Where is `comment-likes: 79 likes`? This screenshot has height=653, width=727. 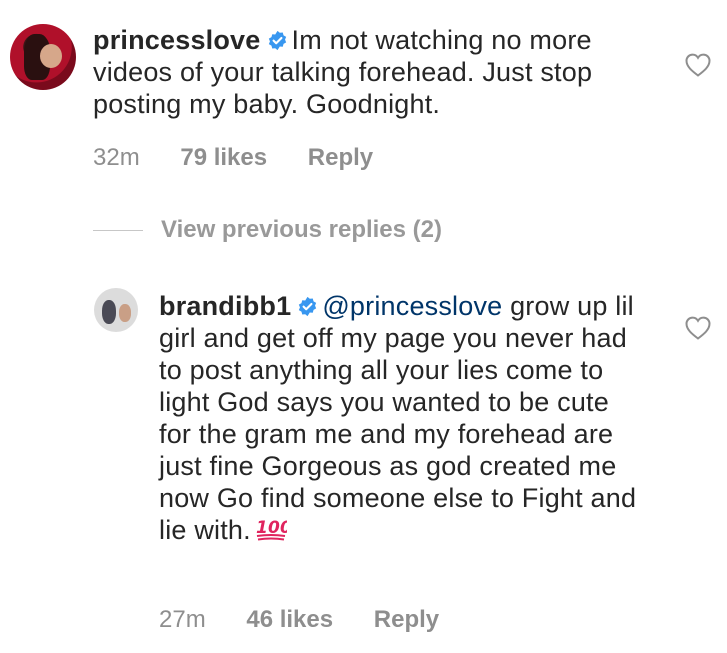 comment-likes: 79 likes is located at coordinates (223, 157).